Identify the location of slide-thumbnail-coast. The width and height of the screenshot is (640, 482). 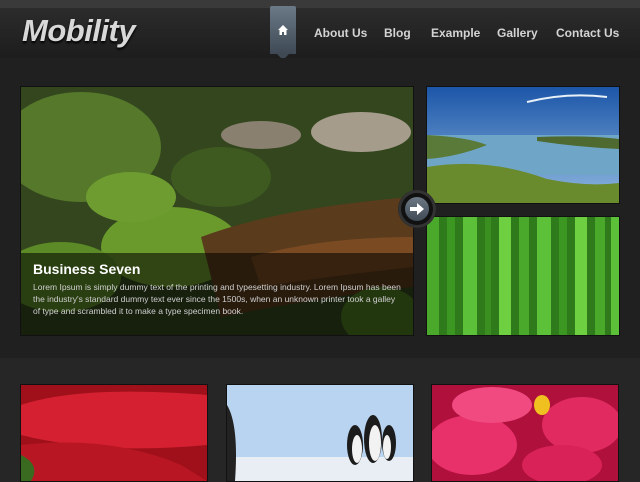
(523, 145).